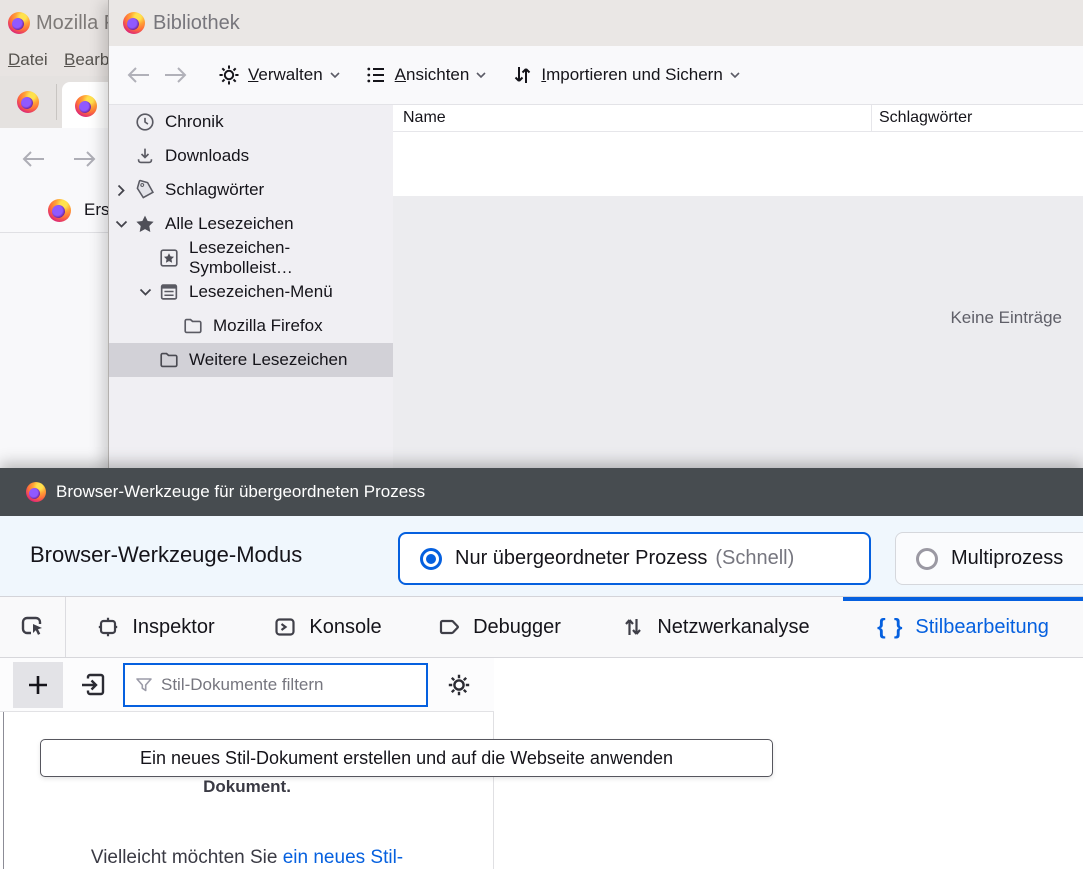 This screenshot has height=869, width=1083. I want to click on manage-label: Verwalten, so click(285, 74).